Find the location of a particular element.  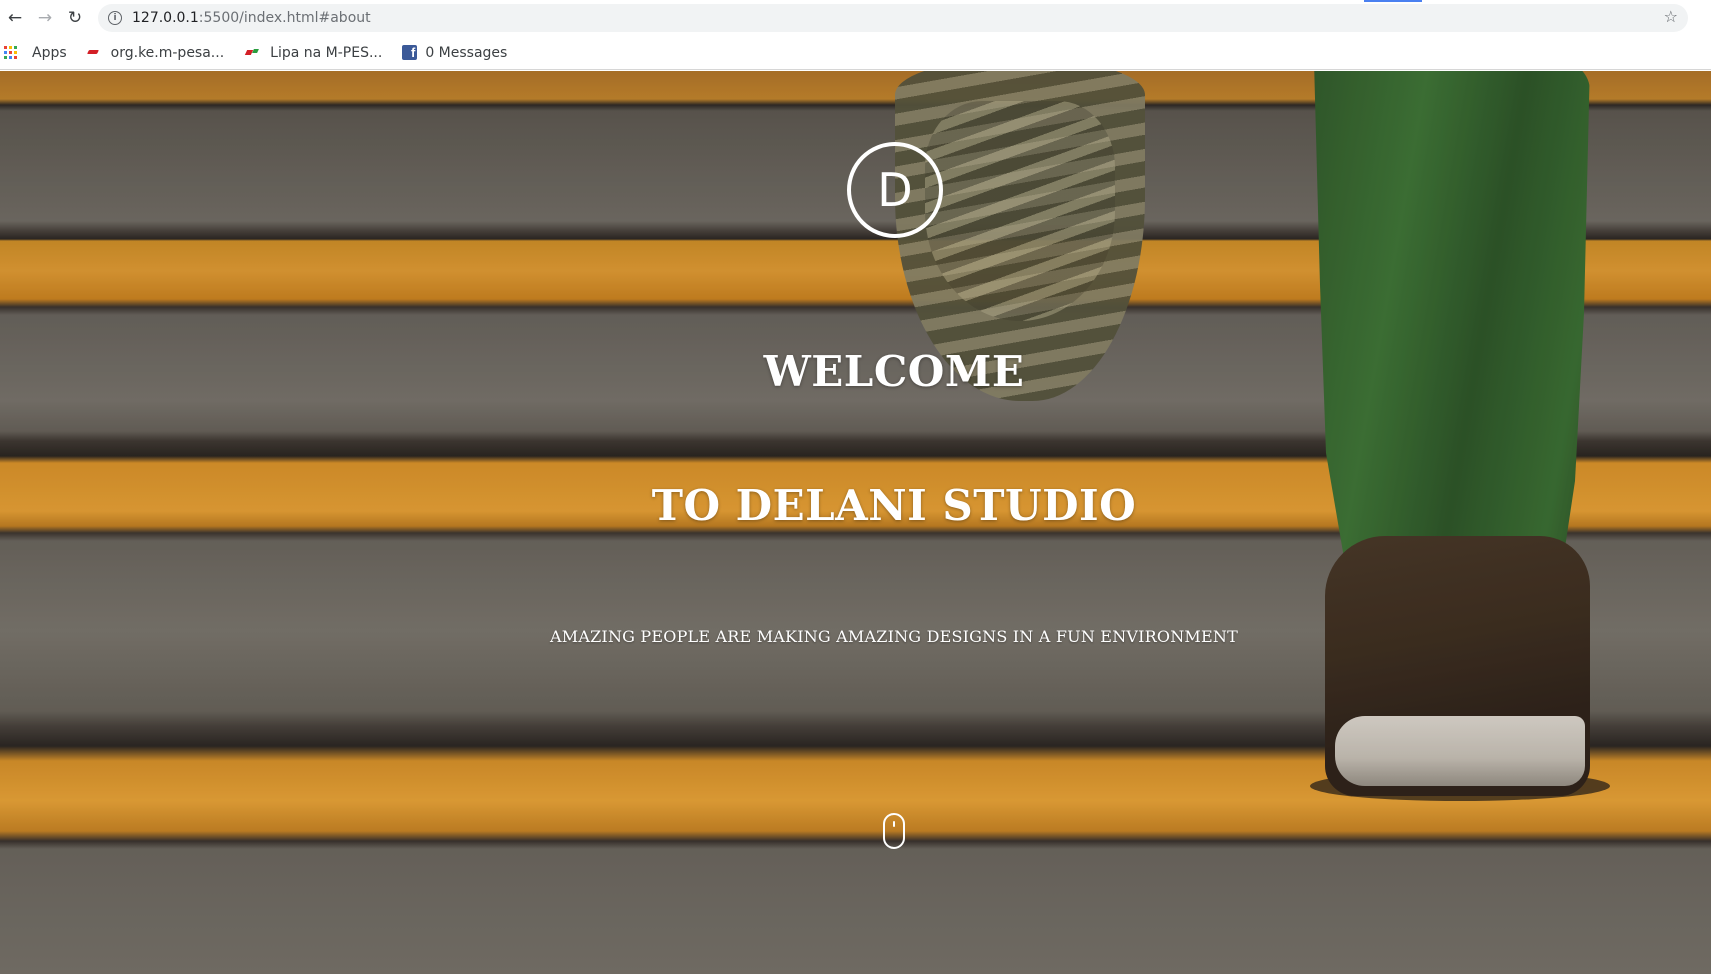

bookmark-facebook-messages: f 0 Messages is located at coordinates (454, 53).